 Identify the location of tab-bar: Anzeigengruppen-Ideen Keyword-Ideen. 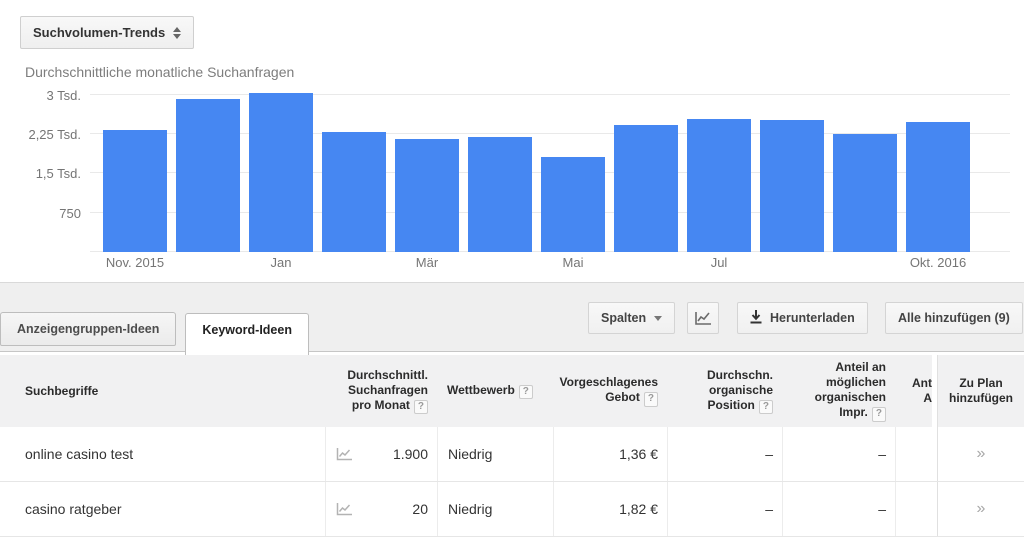
(159, 333).